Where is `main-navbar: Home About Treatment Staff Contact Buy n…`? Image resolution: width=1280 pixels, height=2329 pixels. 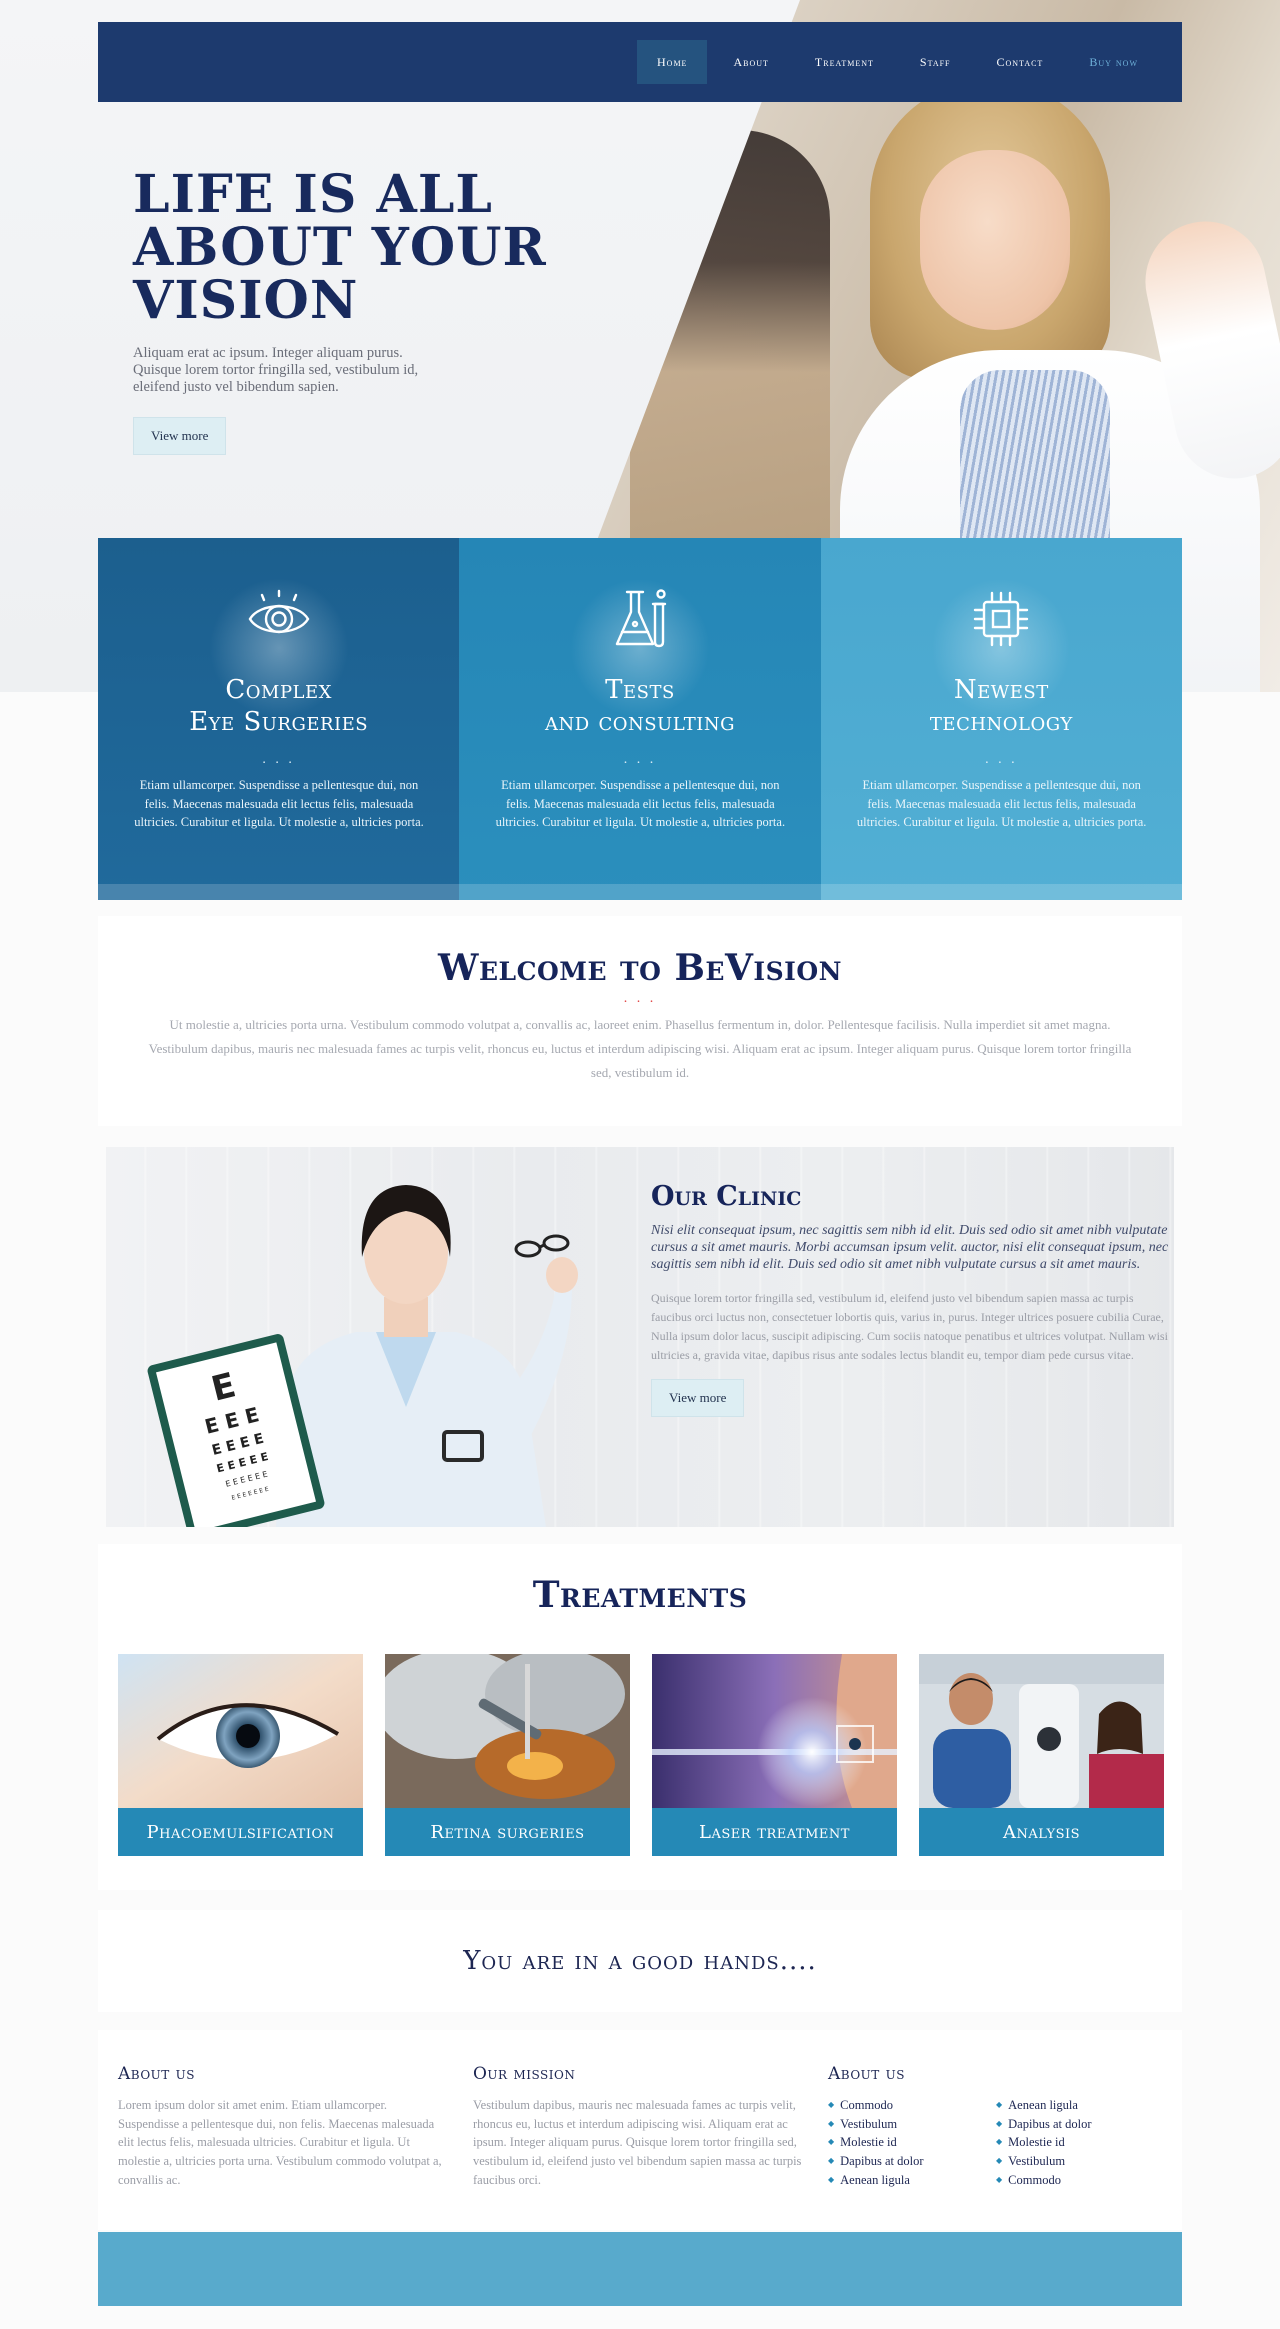
main-navbar: Home About Treatment Staff Contact Buy n… is located at coordinates (640, 62).